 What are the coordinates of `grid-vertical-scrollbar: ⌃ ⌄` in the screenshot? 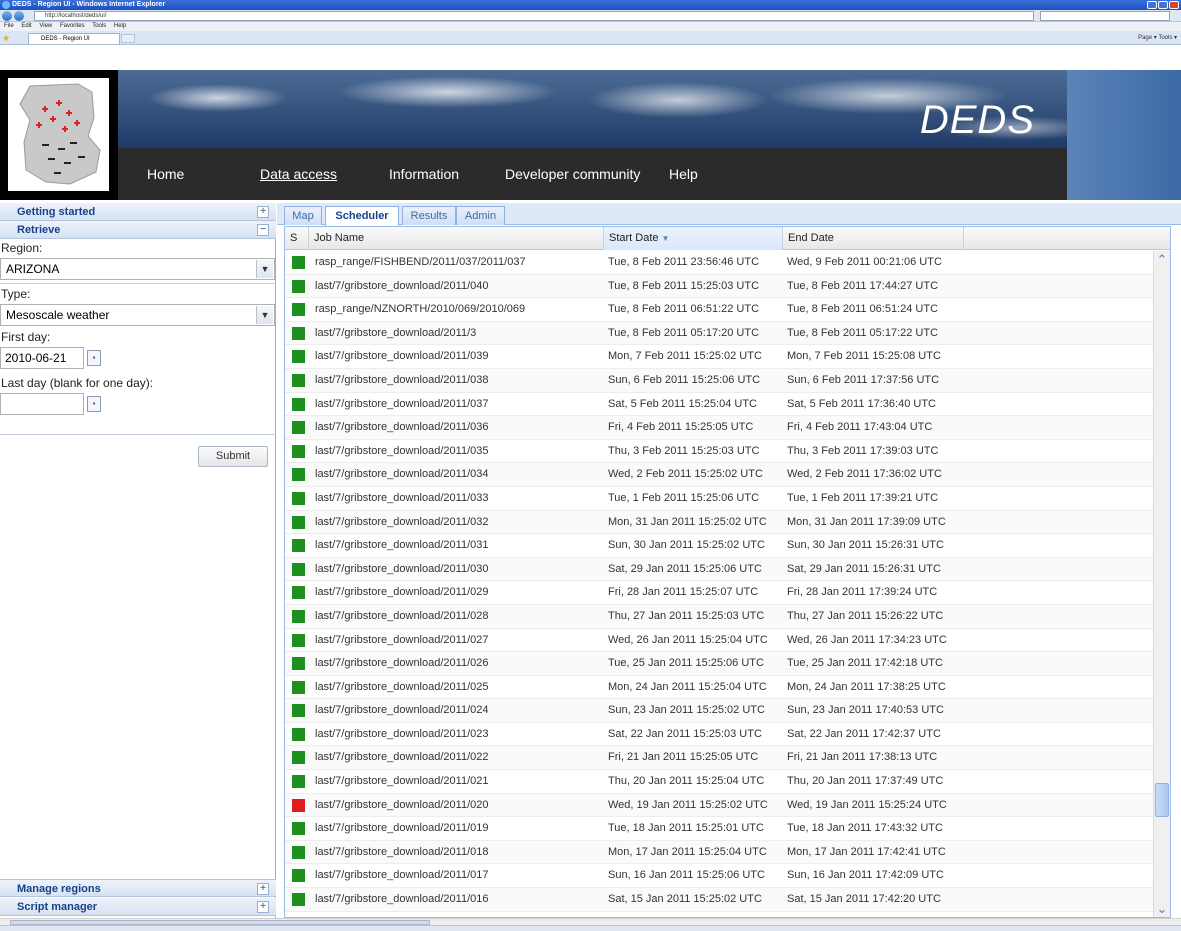 It's located at (1161, 584).